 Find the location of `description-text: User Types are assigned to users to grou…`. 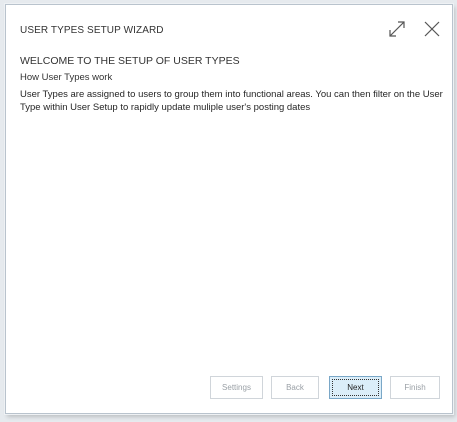

description-text: User Types are assigned to users to grou… is located at coordinates (231, 101).